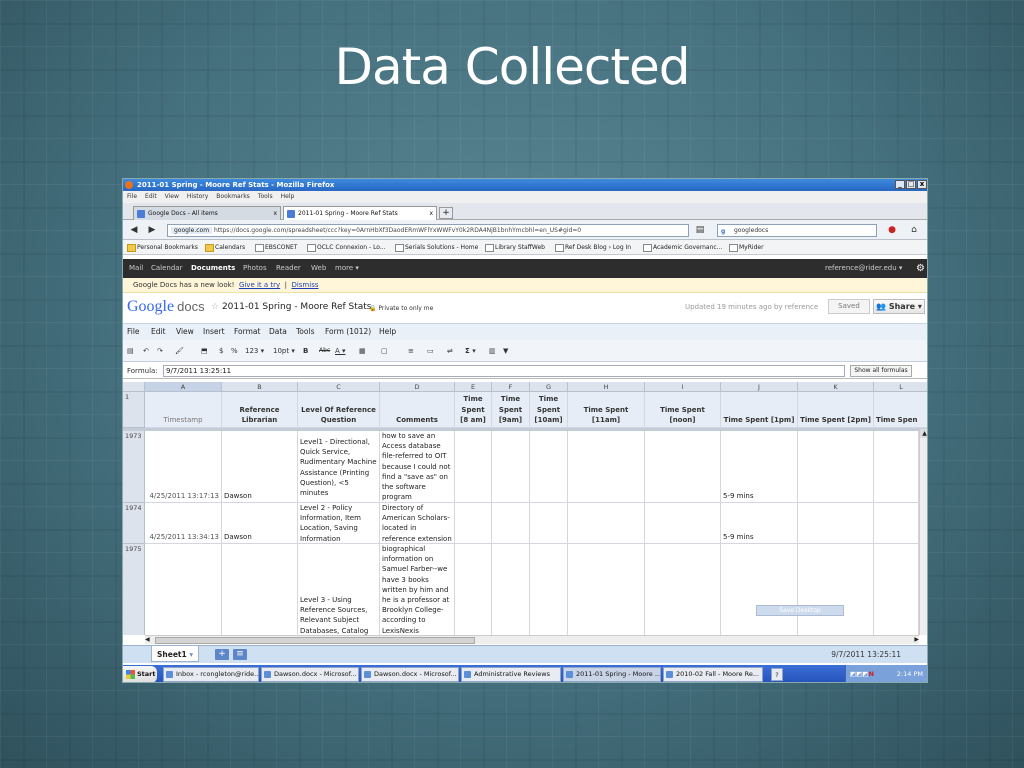  What do you see at coordinates (401, 308) in the screenshot?
I see `privacy-status: 🔒 Private to only me` at bounding box center [401, 308].